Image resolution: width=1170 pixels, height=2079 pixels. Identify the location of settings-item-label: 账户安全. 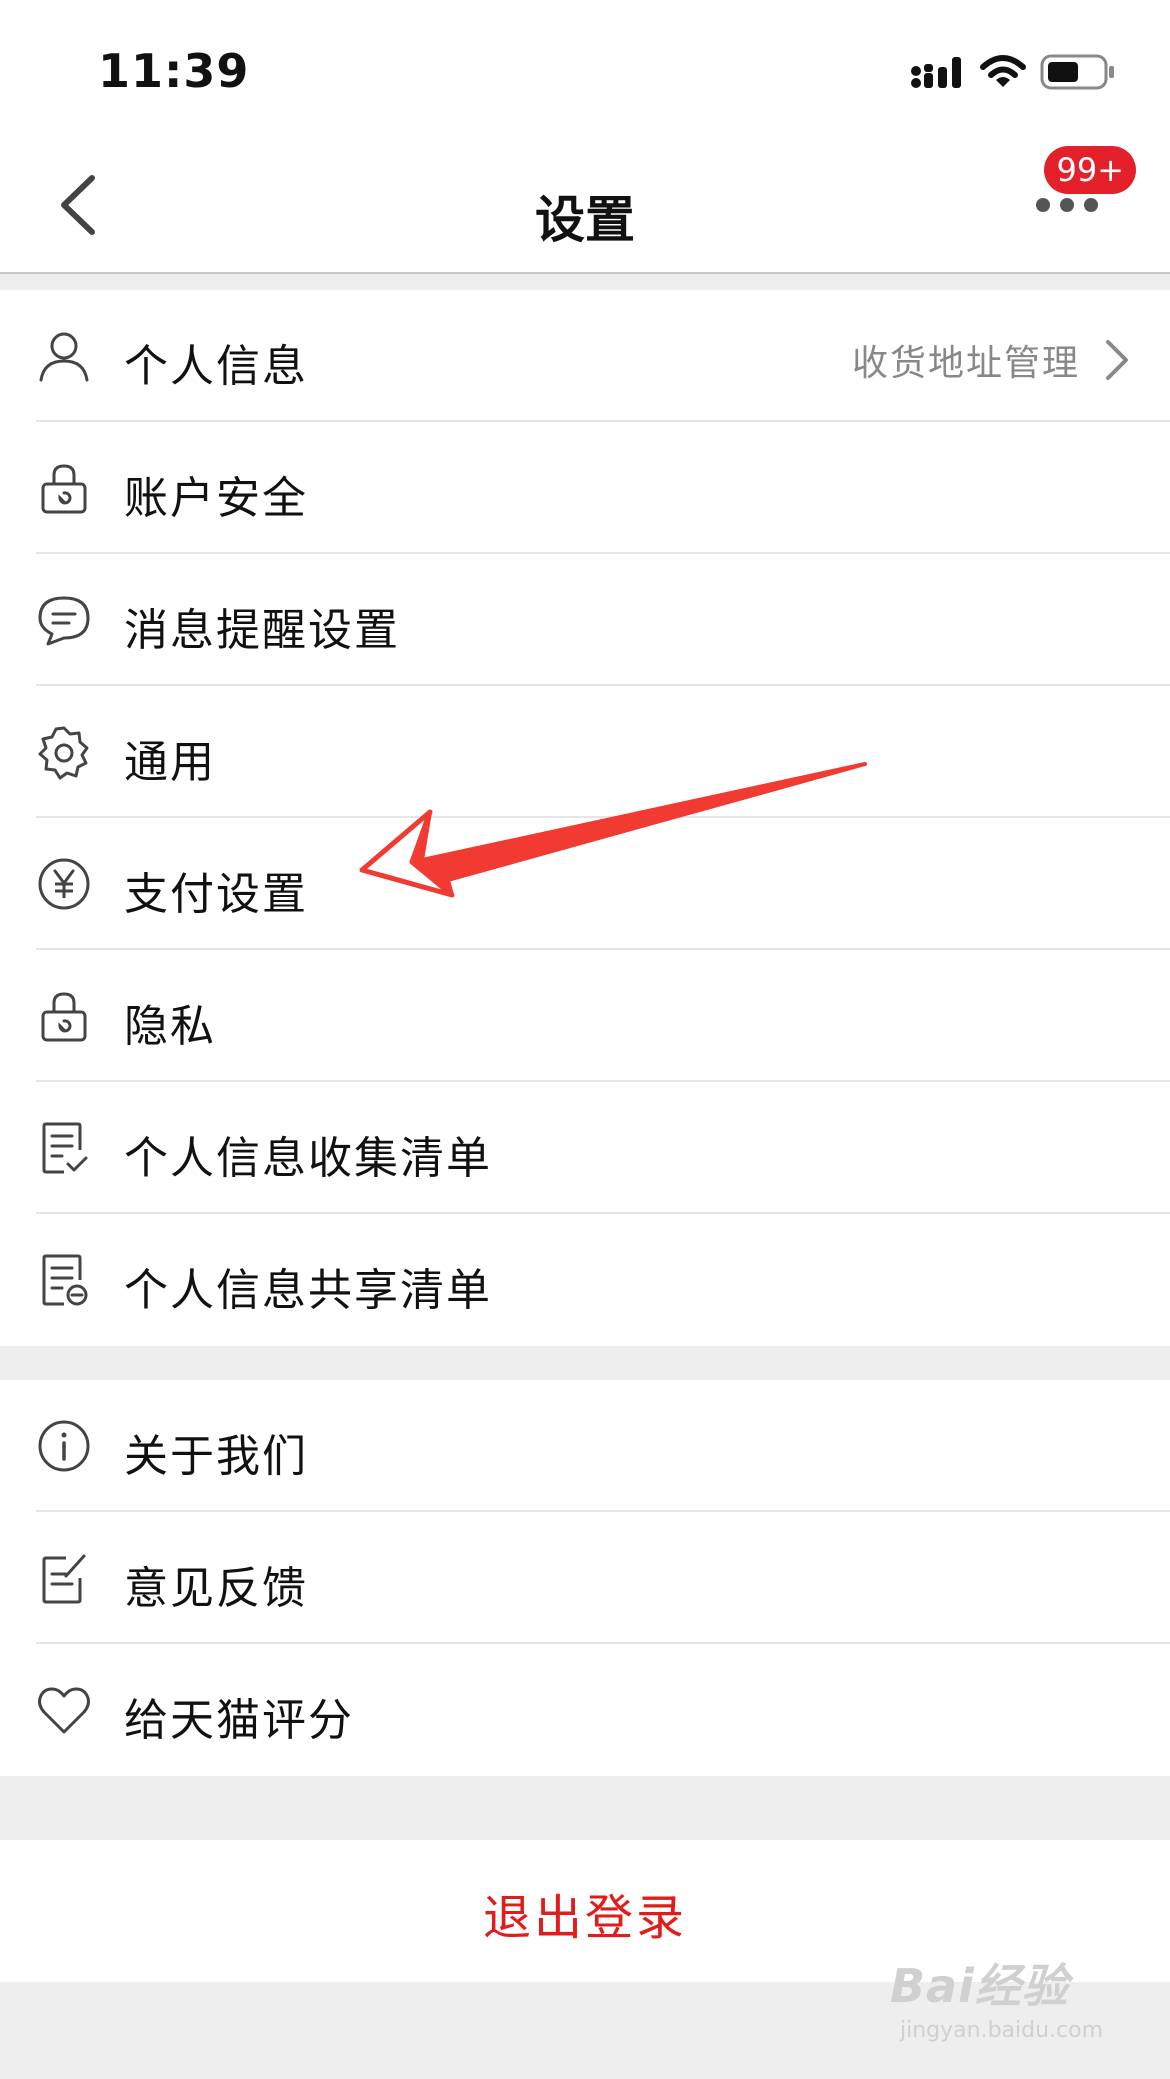
(216, 498).